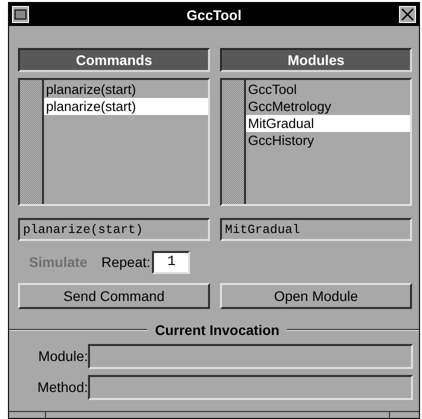  Describe the element at coordinates (328, 106) in the screenshot. I see `list-item: GccMetrology` at that location.